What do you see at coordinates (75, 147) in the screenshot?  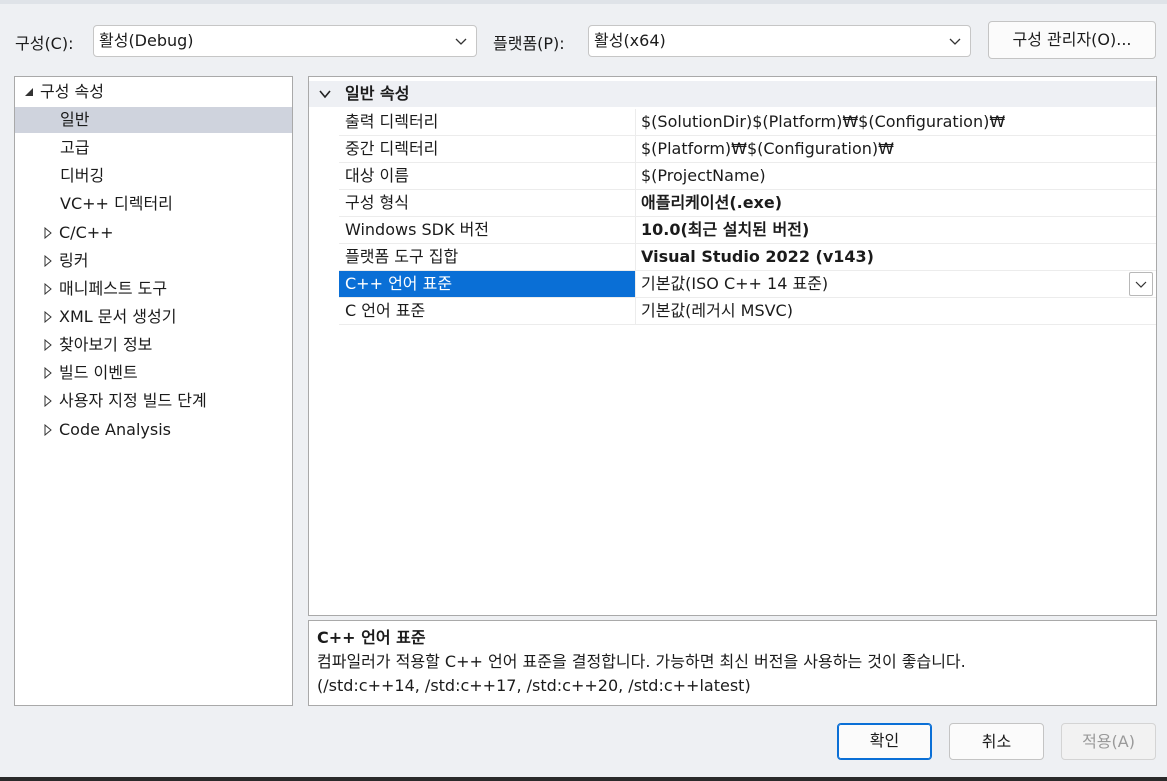 I see `tree-item-label: 고급` at bounding box center [75, 147].